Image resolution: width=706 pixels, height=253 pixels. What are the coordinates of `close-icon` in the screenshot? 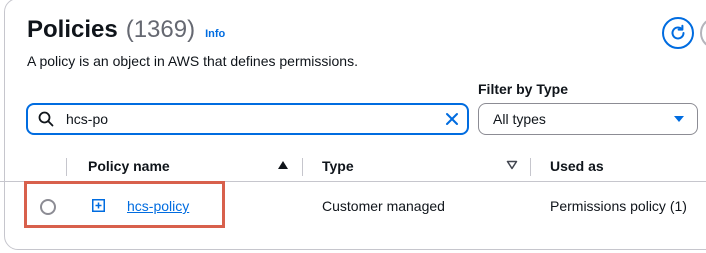 It's located at (452, 119).